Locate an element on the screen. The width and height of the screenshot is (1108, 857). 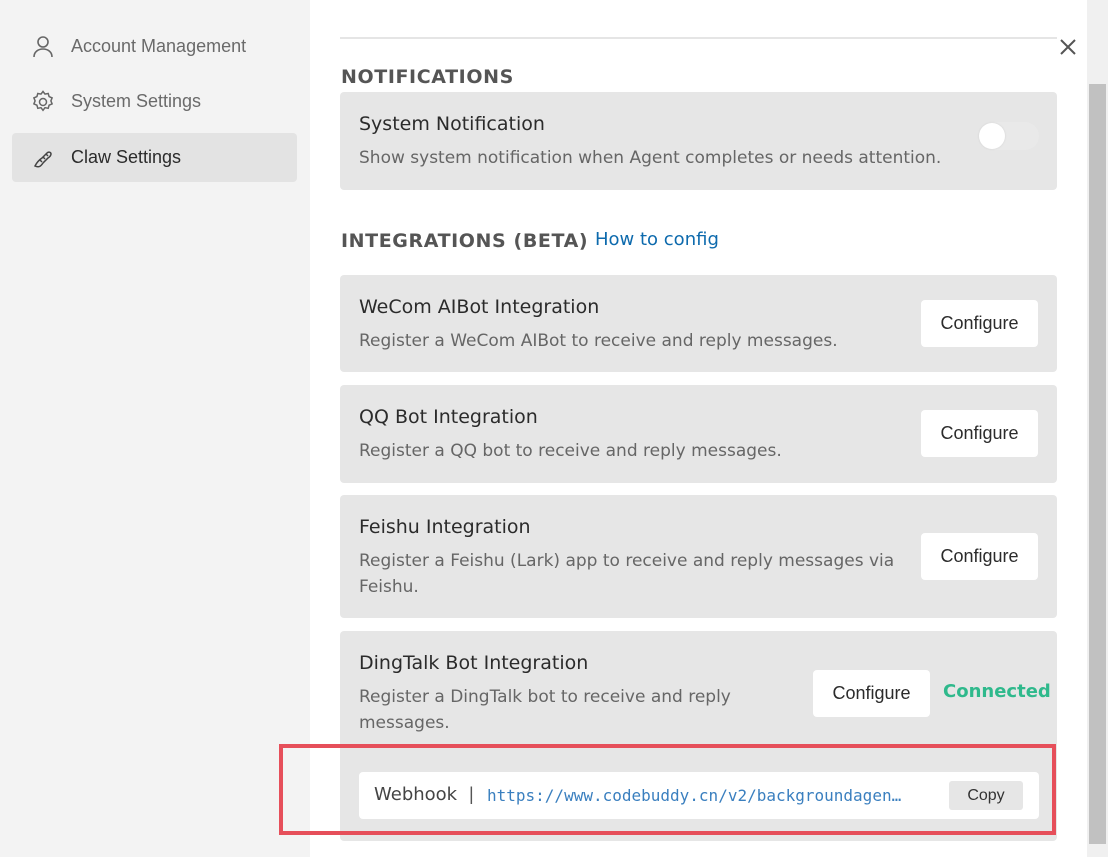
sidebar-item-label: System Settings is located at coordinates (136, 101).